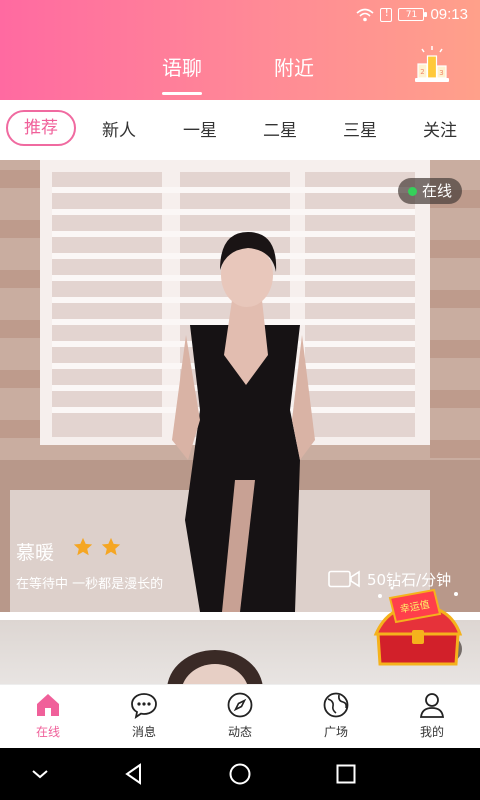 This screenshot has height=800, width=480. Describe the element at coordinates (182, 73) in the screenshot. I see `tab-voice-chat: 语聊` at that location.